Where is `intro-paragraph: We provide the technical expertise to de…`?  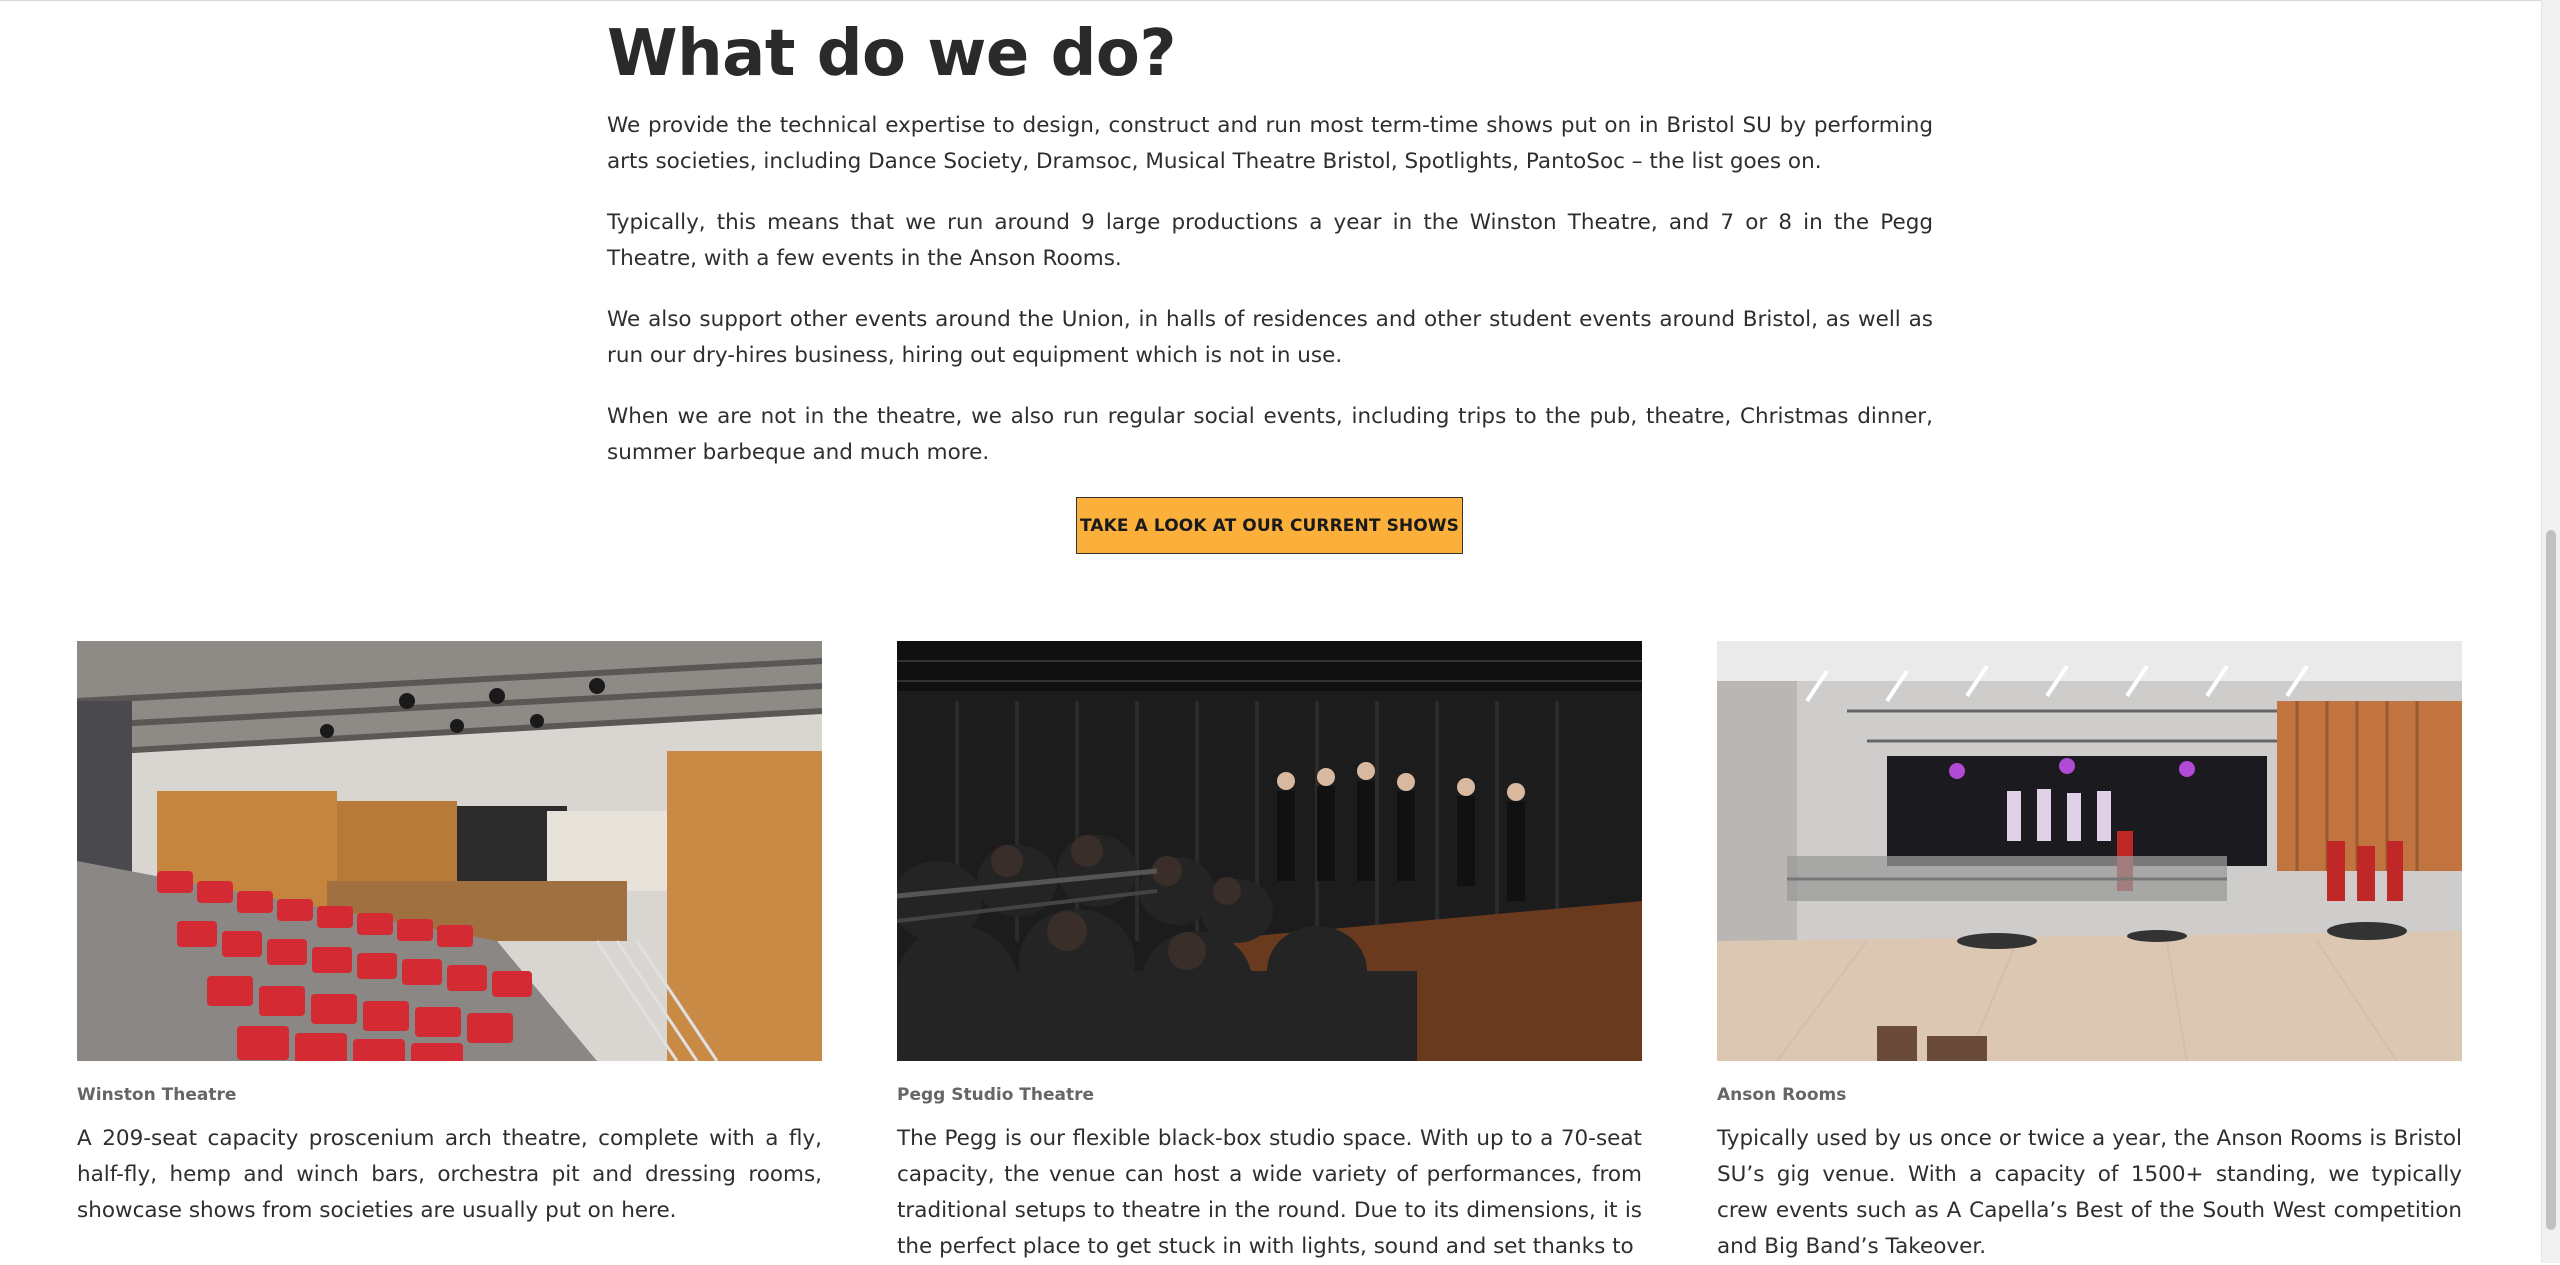
intro-paragraph: We provide the technical expertise to de… is located at coordinates (1270, 143).